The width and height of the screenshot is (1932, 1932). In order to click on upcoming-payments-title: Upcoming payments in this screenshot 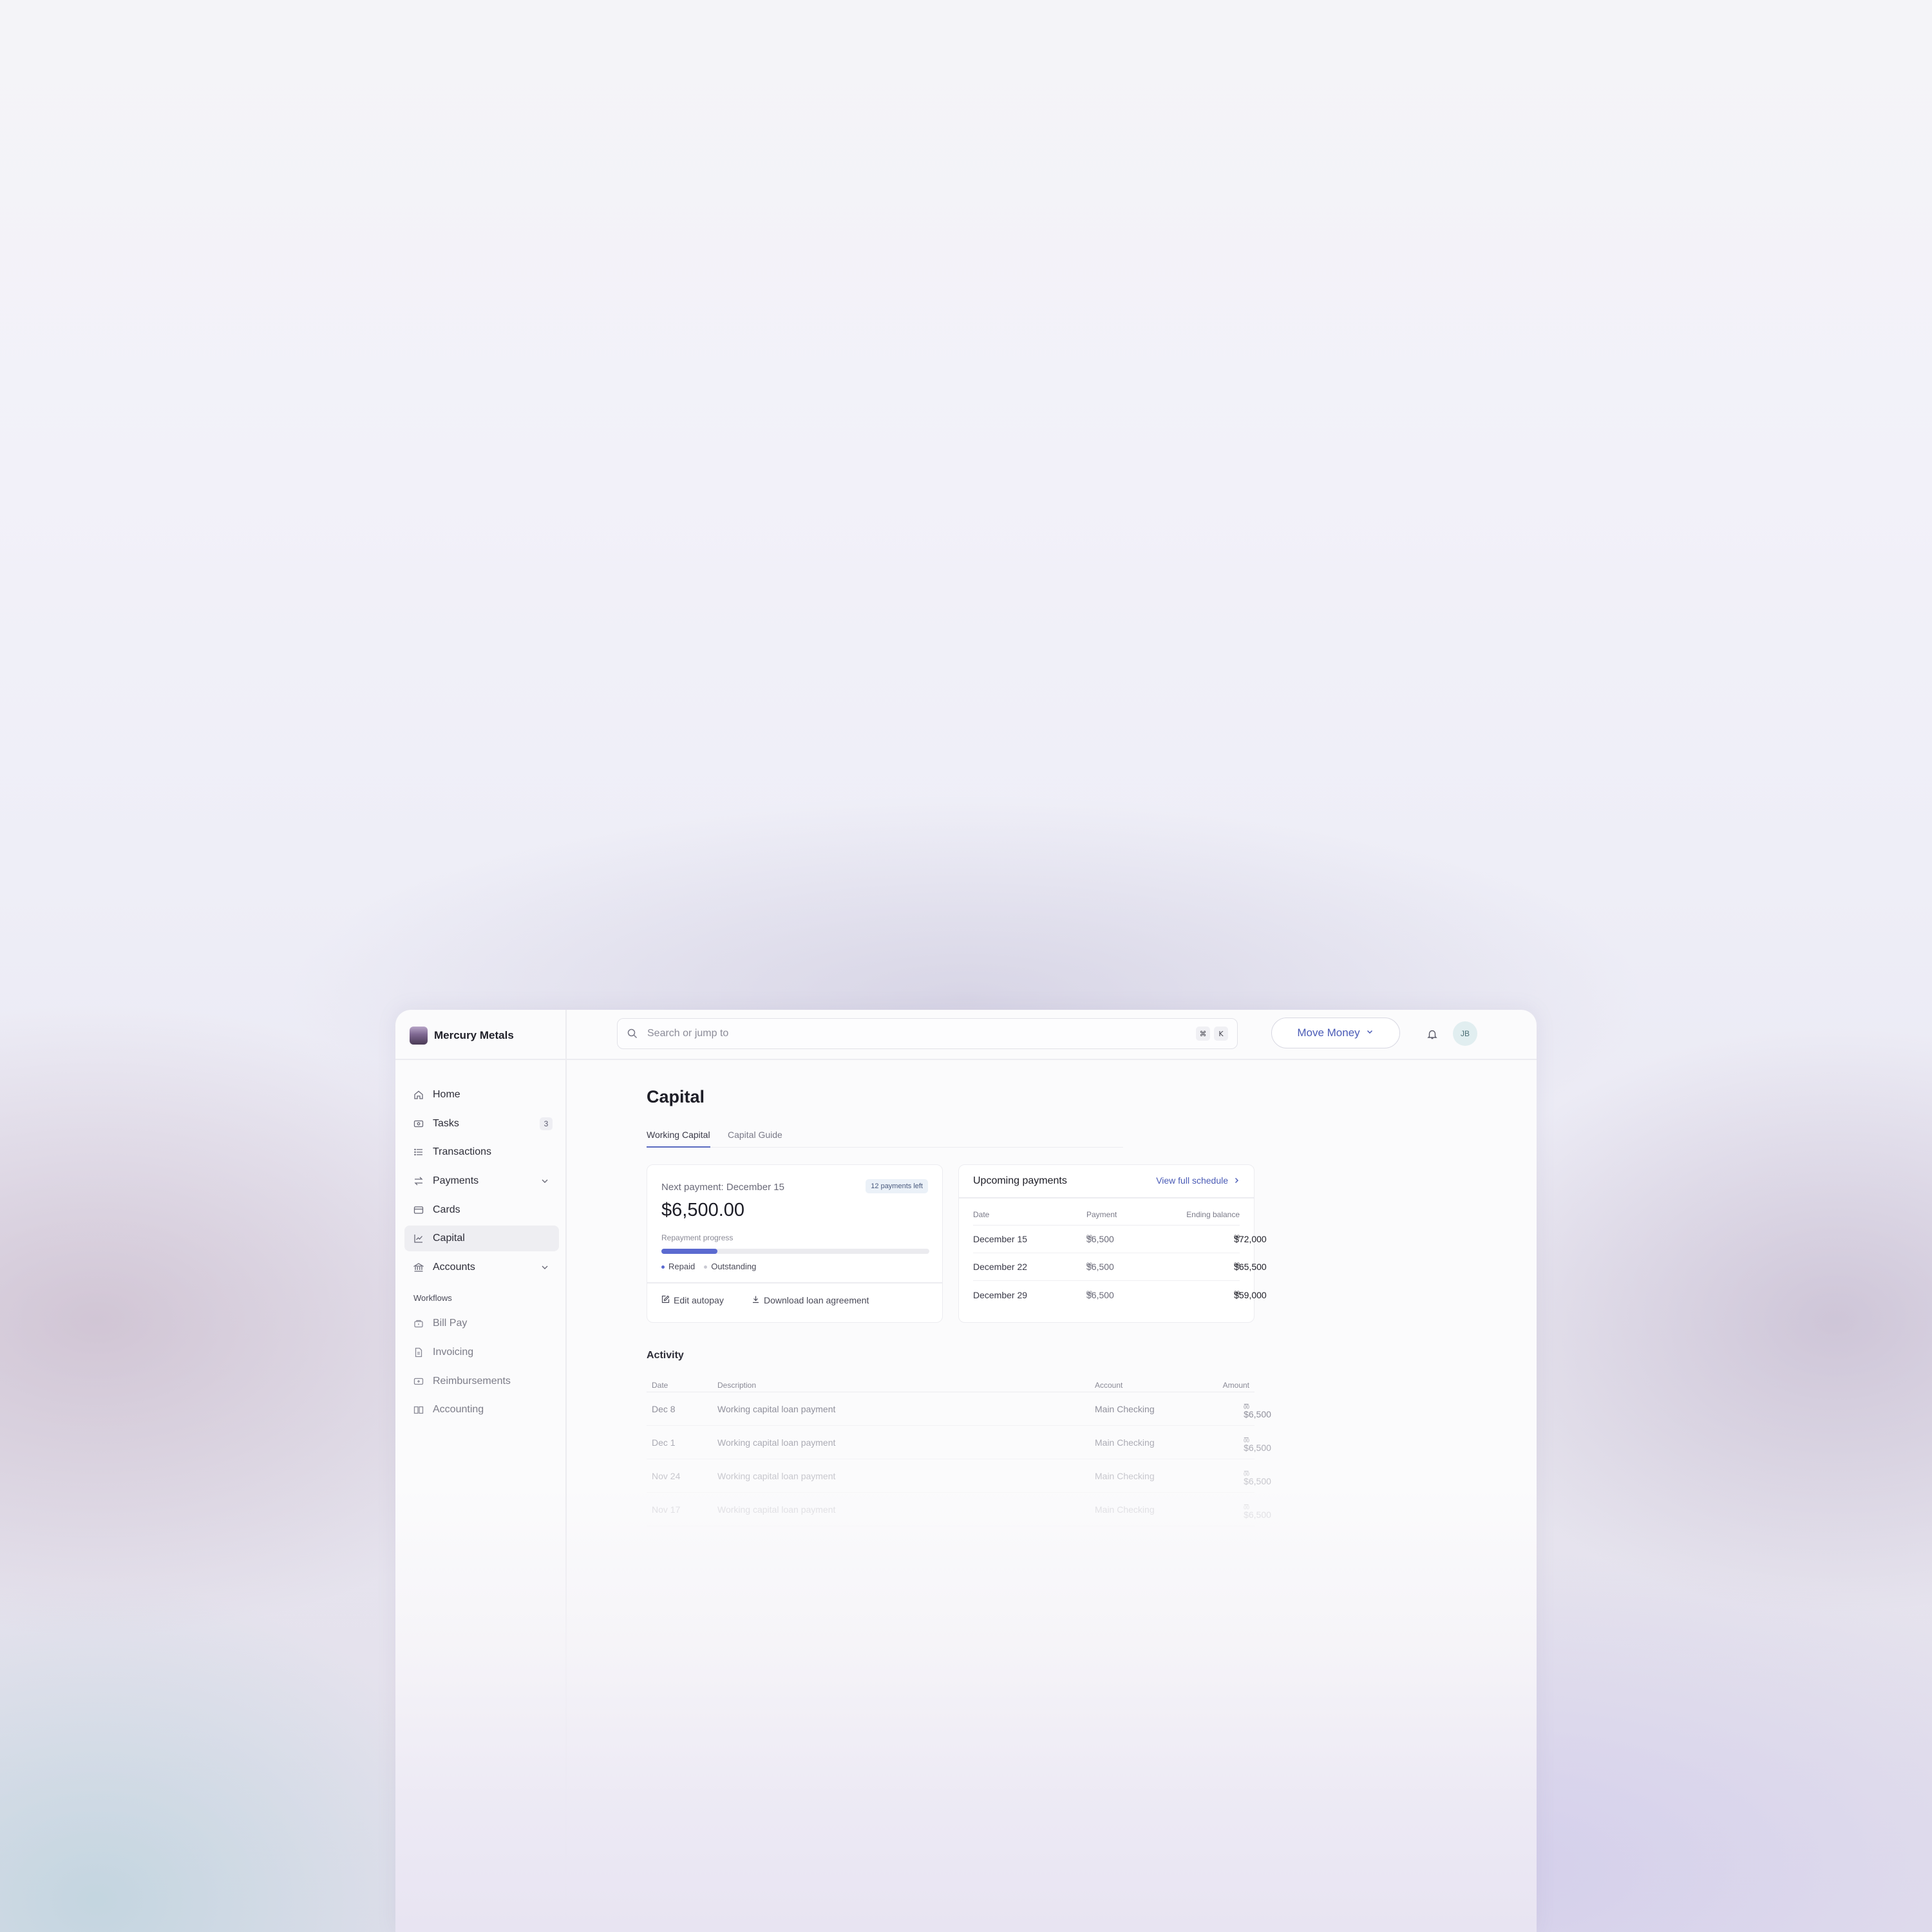, I will do `click(1020, 1180)`.